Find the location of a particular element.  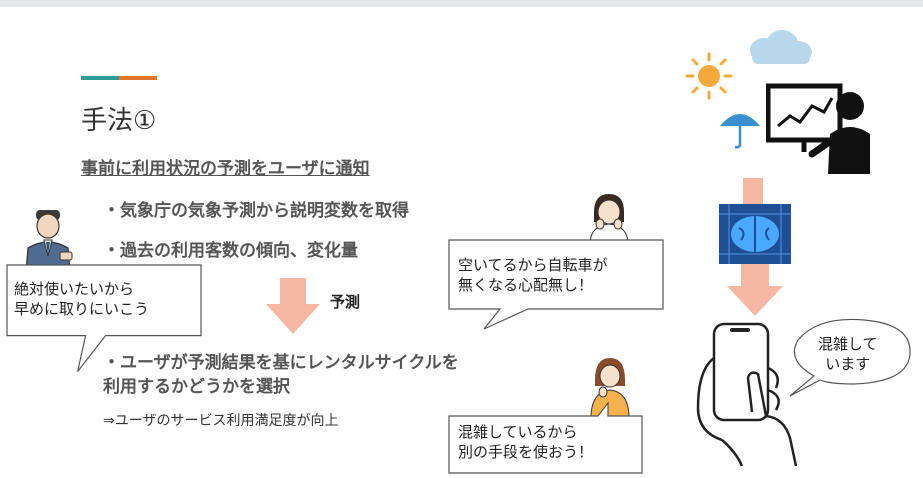

callout-woman-bottom-text: 混雑しているから 別の手段を使おう！ is located at coordinates (526, 442).